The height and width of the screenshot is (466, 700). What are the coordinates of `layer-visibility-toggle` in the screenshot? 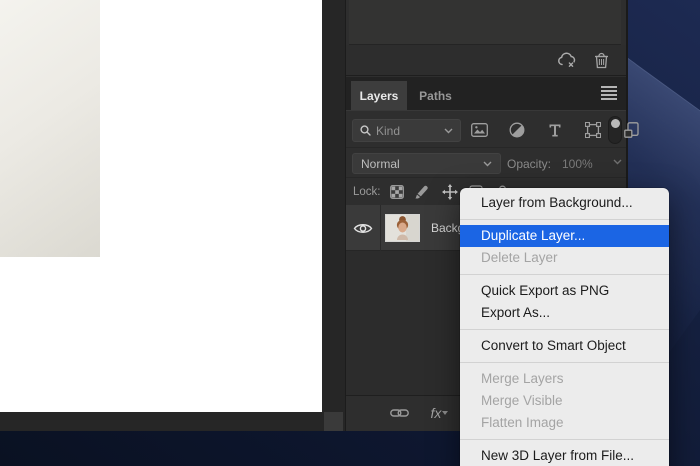 It's located at (363, 228).